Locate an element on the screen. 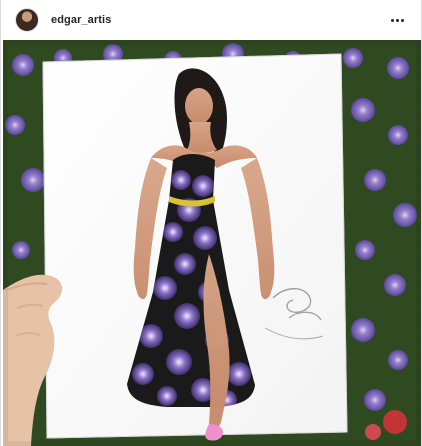  post-header: edgar_artis is located at coordinates (211, 20).